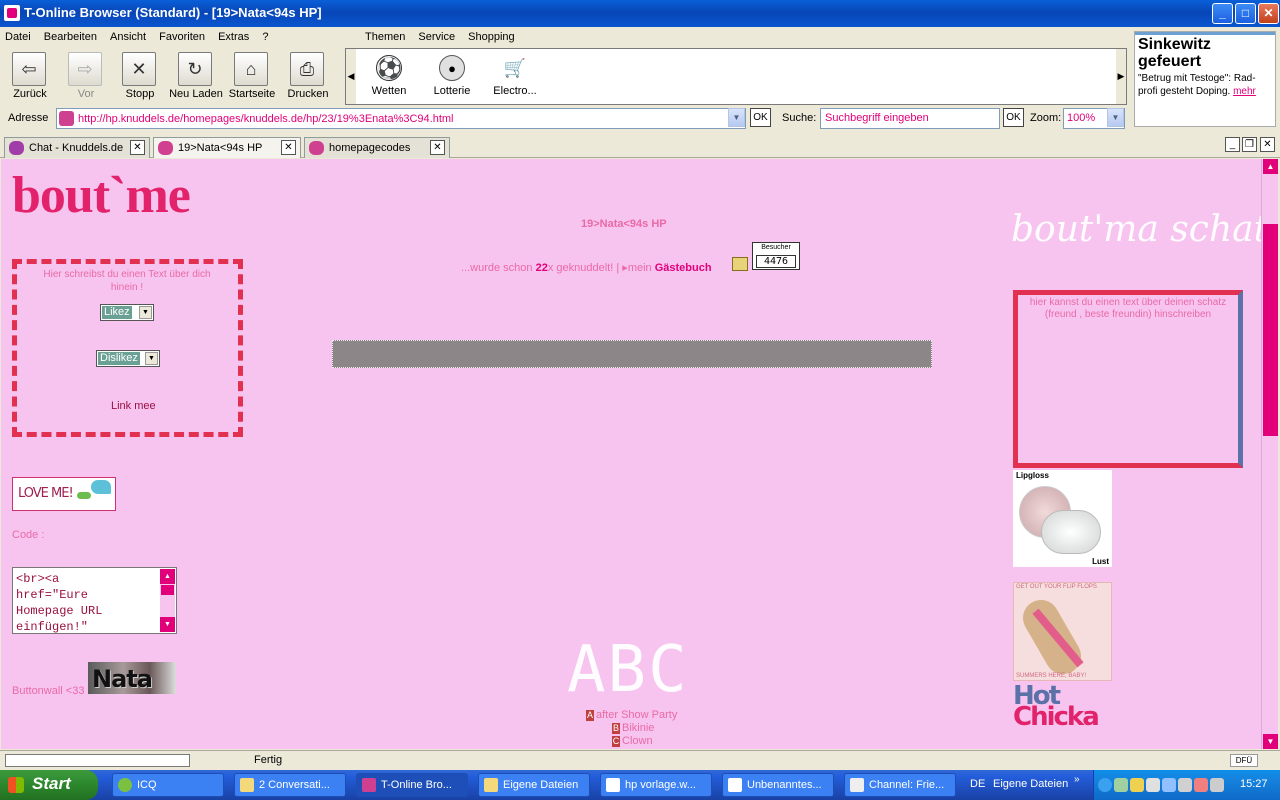 Image resolution: width=1280 pixels, height=800 pixels. What do you see at coordinates (30, 77) in the screenshot?
I see `back-button: ⇦ Zurück` at bounding box center [30, 77].